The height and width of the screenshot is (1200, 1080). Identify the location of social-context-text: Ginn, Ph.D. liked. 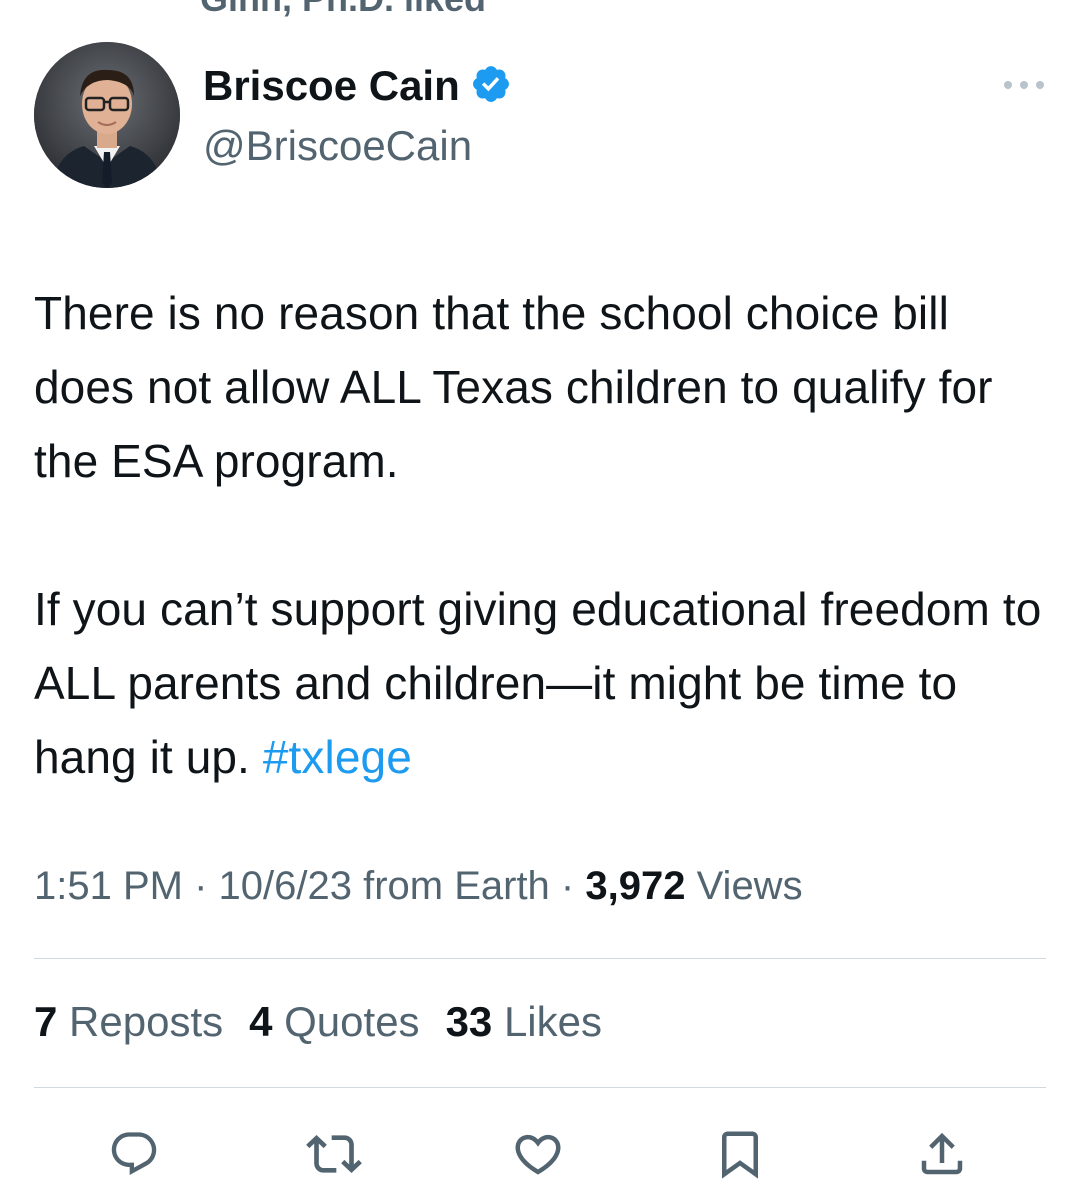
(343, 10).